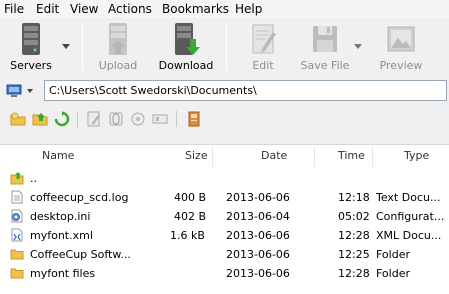  What do you see at coordinates (18, 119) in the screenshot?
I see `new-folder-icon` at bounding box center [18, 119].